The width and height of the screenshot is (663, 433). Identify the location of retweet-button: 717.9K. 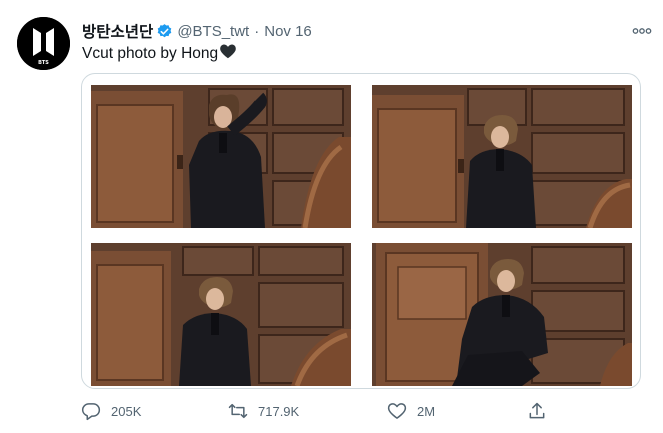
(263, 411).